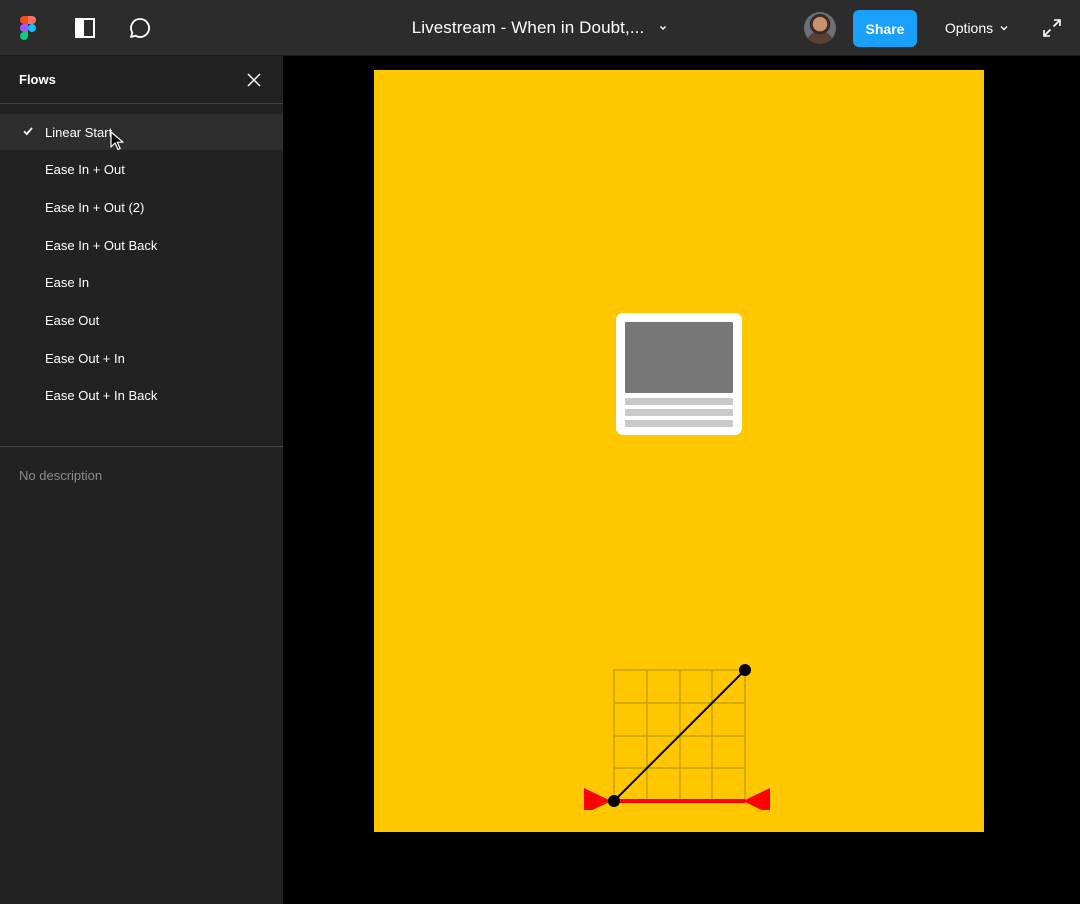  I want to click on flow-item: Ease In + Out Back, so click(141, 245).